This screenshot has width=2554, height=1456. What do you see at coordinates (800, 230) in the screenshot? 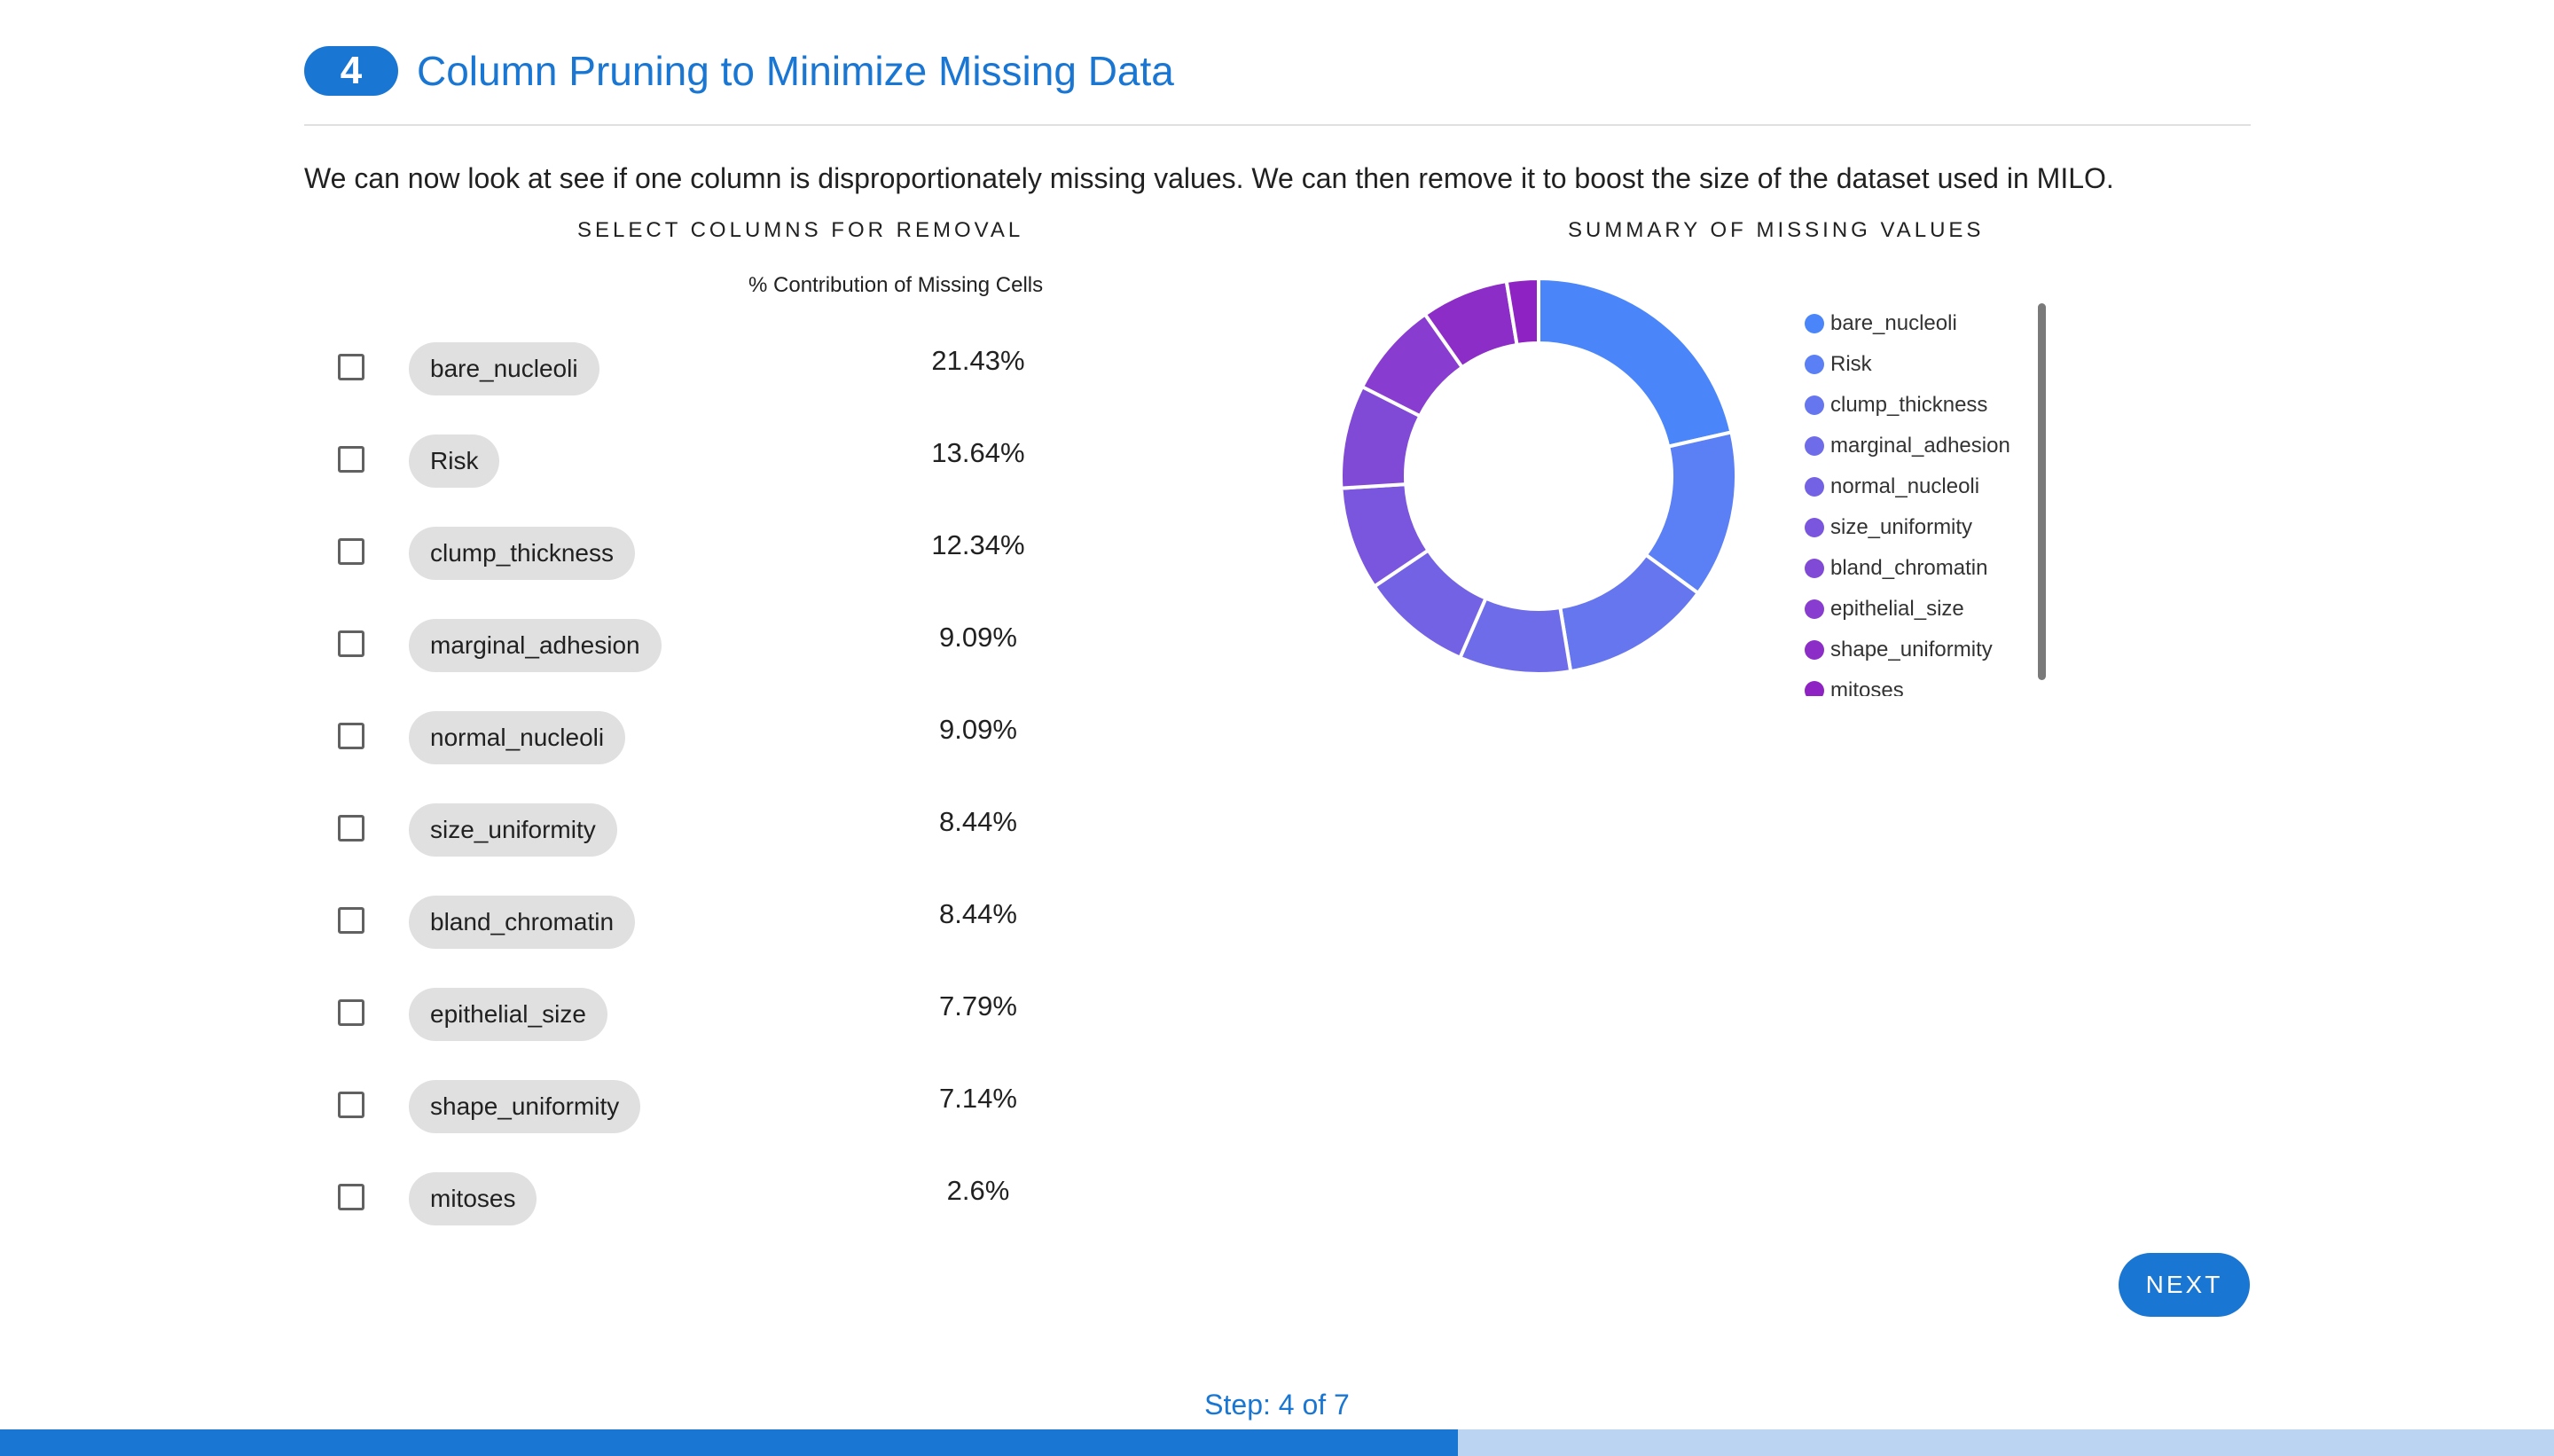
I see `left-section-title: SELECT COLUMNS FOR REMOVAL` at bounding box center [800, 230].